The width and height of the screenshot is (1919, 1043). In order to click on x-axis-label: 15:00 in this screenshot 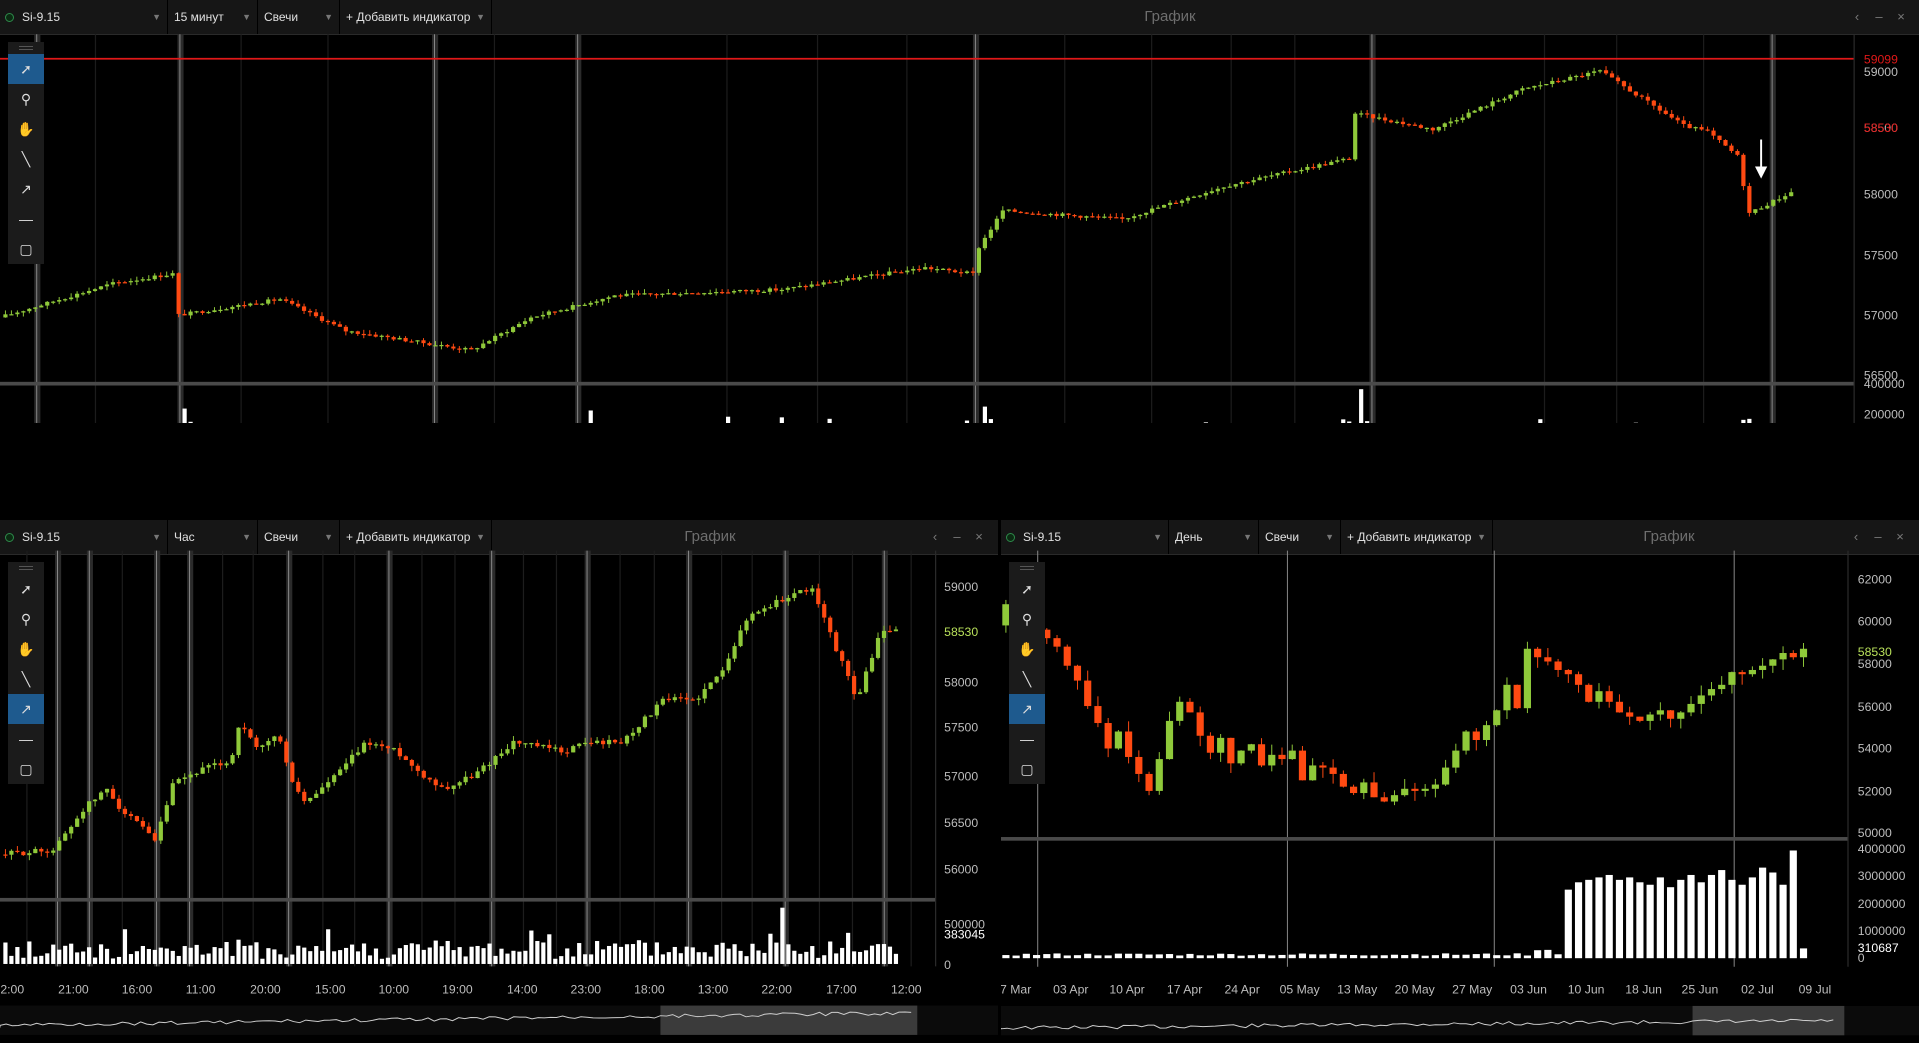, I will do `click(330, 989)`.